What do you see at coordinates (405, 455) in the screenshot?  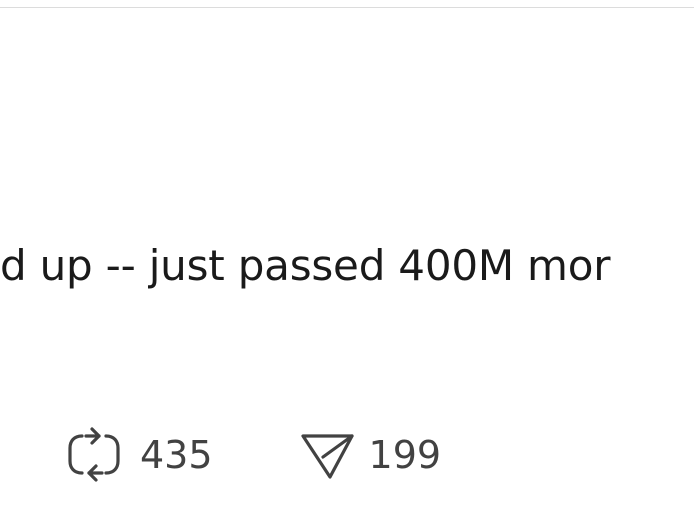 I see `send-count: 199` at bounding box center [405, 455].